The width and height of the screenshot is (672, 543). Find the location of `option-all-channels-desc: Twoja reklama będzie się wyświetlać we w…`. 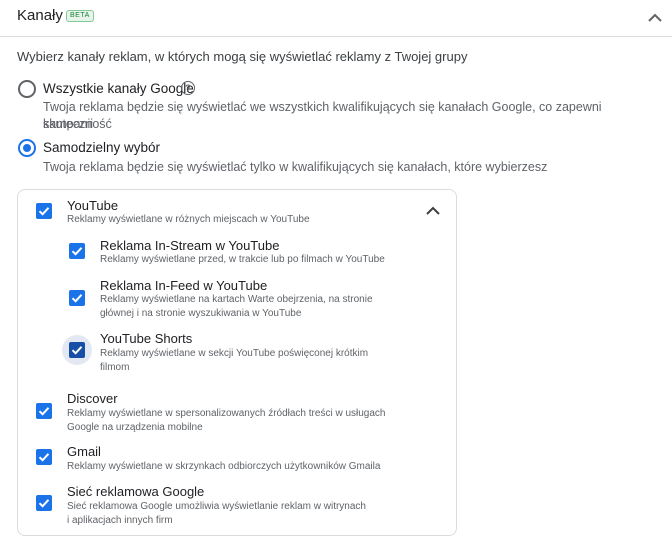

option-all-channels-desc: Twoja reklama będzie się wyświetlać we w… is located at coordinates (322, 115).